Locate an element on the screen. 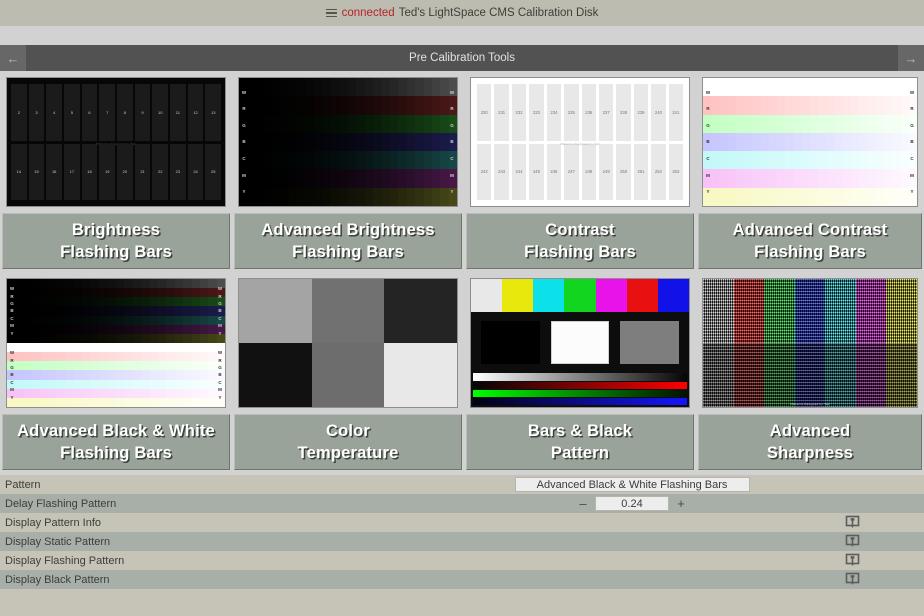  row-display-pattern-info: Display Pattern Info is located at coordinates (462, 522).